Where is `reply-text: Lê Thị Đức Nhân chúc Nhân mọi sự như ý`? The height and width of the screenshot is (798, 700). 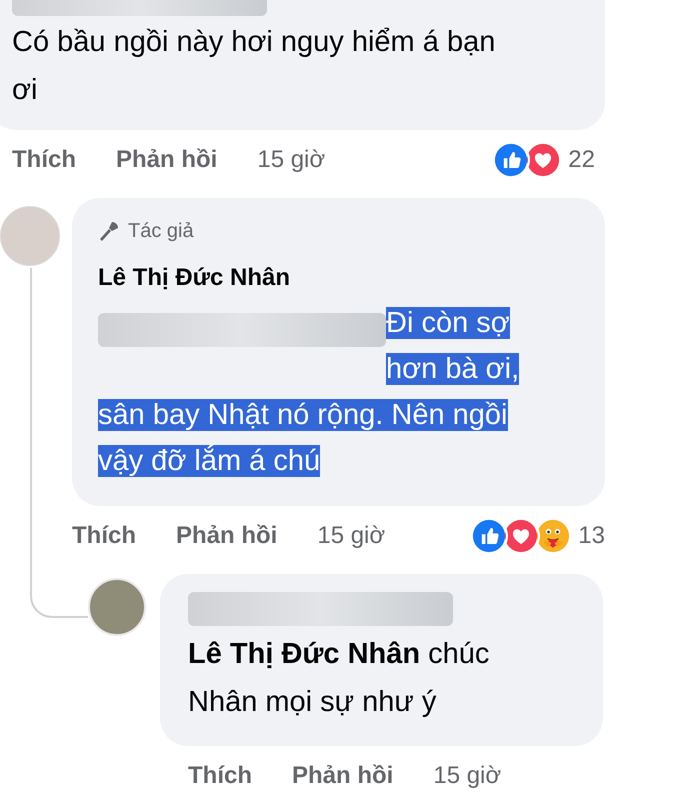 reply-text: Lê Thị Đức Nhân chúc Nhân mọi sự như ý is located at coordinates (339, 678).